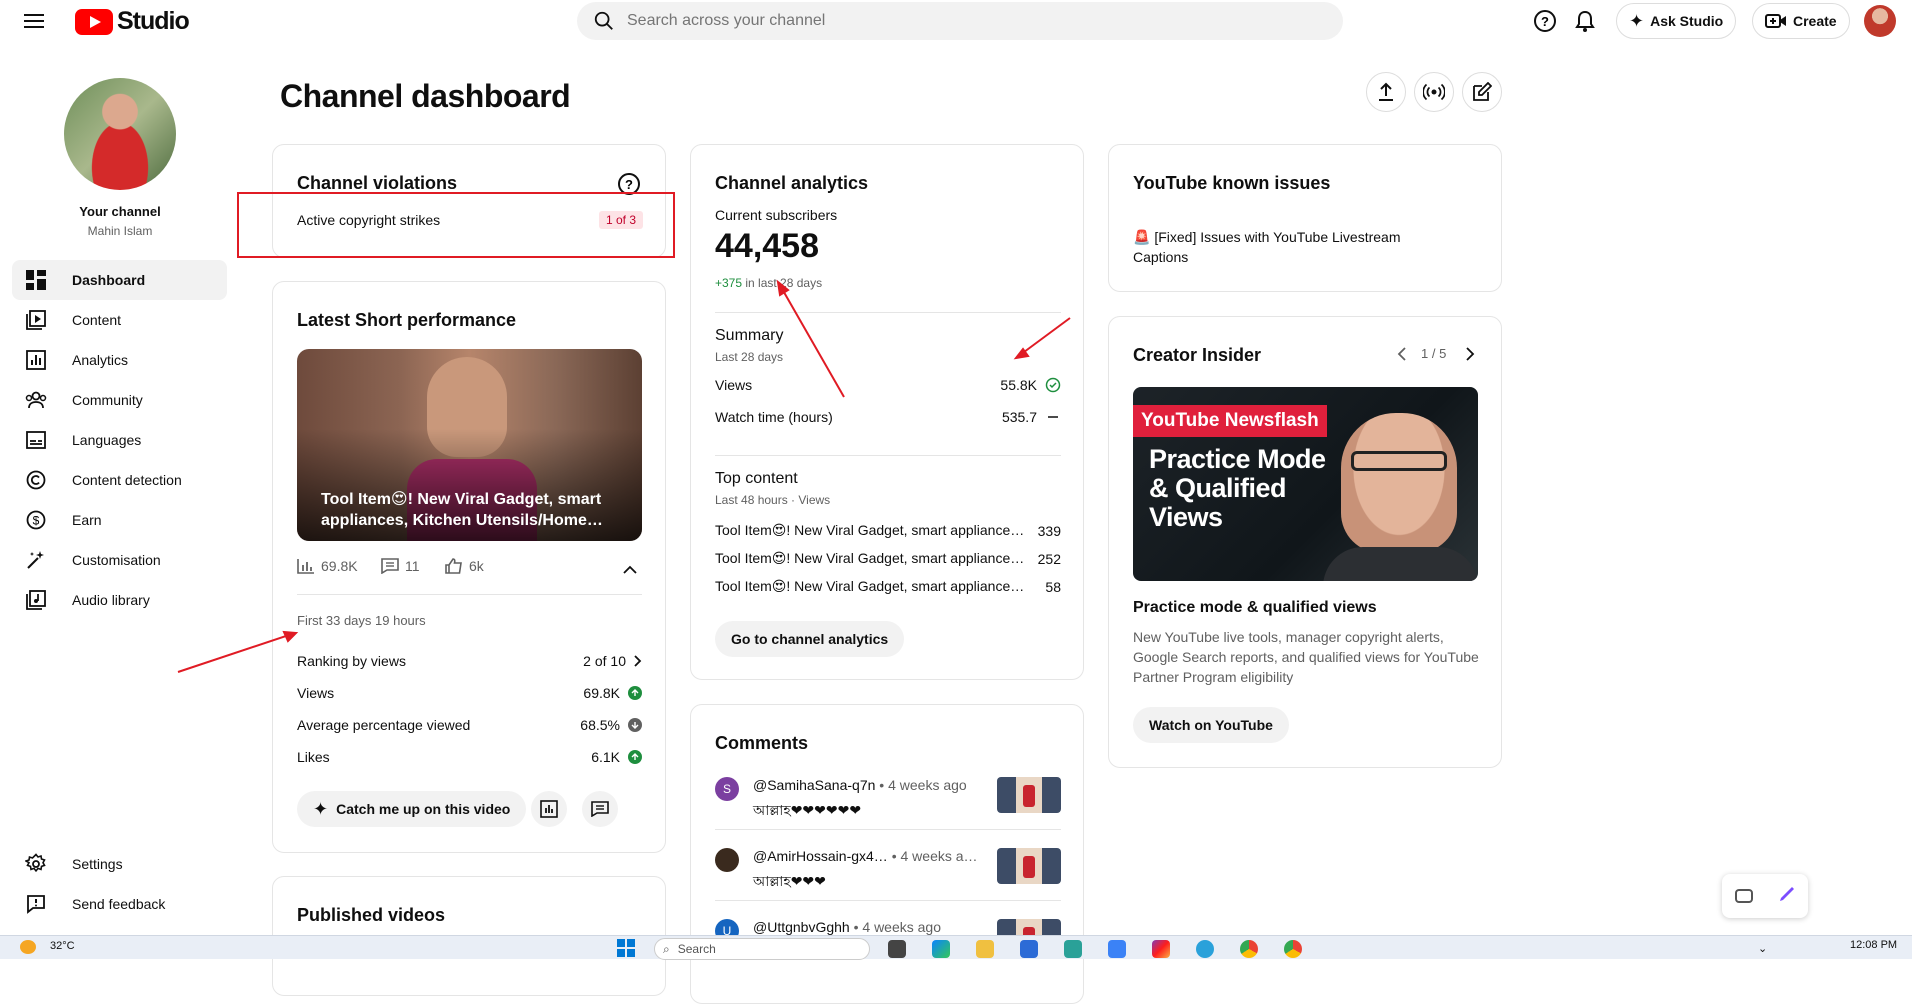 The image size is (1912, 1004). What do you see at coordinates (1762, 948) in the screenshot?
I see `chevron-up-icon: ⌄` at bounding box center [1762, 948].